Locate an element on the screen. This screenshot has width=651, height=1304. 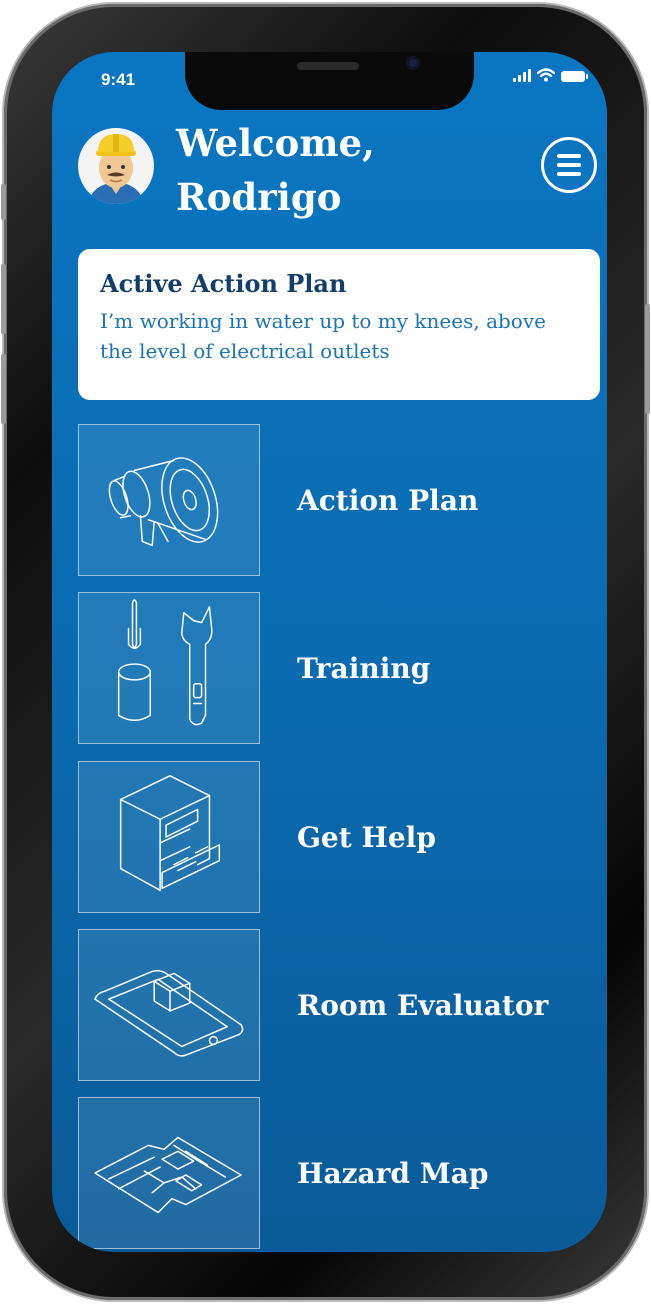
avatar is located at coordinates (116, 166).